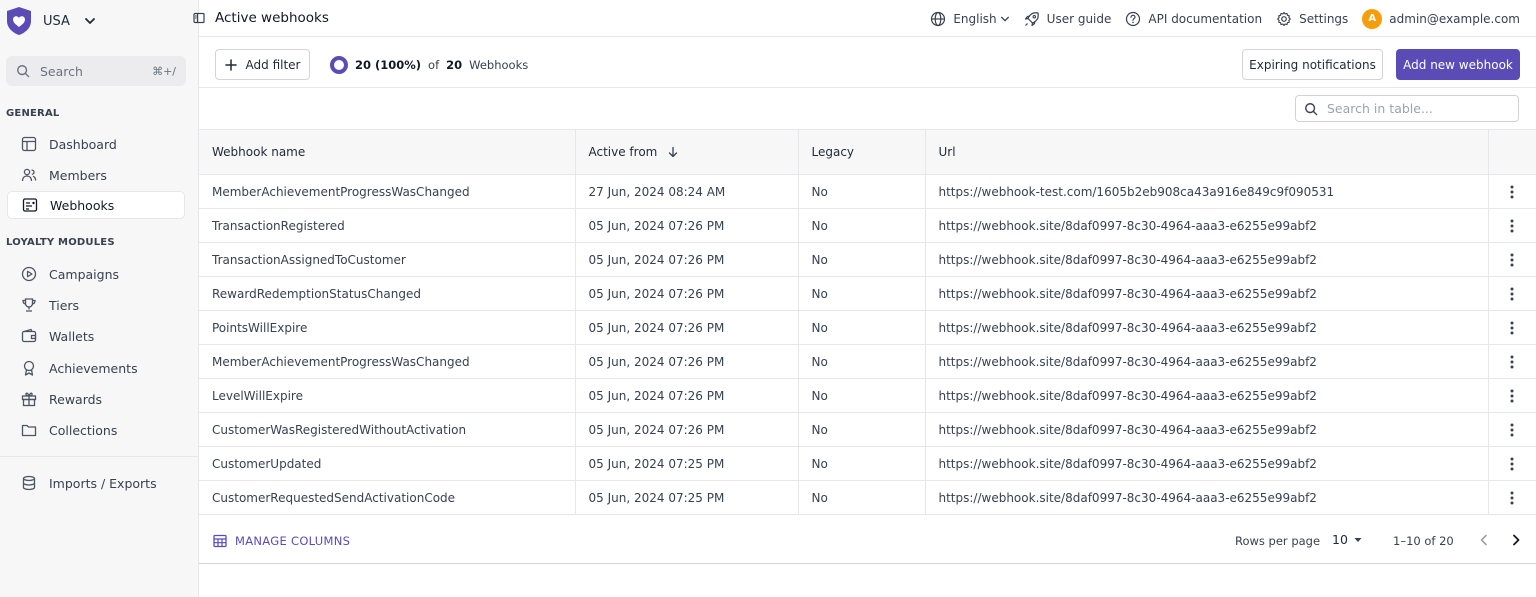 This screenshot has height=597, width=1536. Describe the element at coordinates (90, 21) in the screenshot. I see `chevron-down-icon` at that location.